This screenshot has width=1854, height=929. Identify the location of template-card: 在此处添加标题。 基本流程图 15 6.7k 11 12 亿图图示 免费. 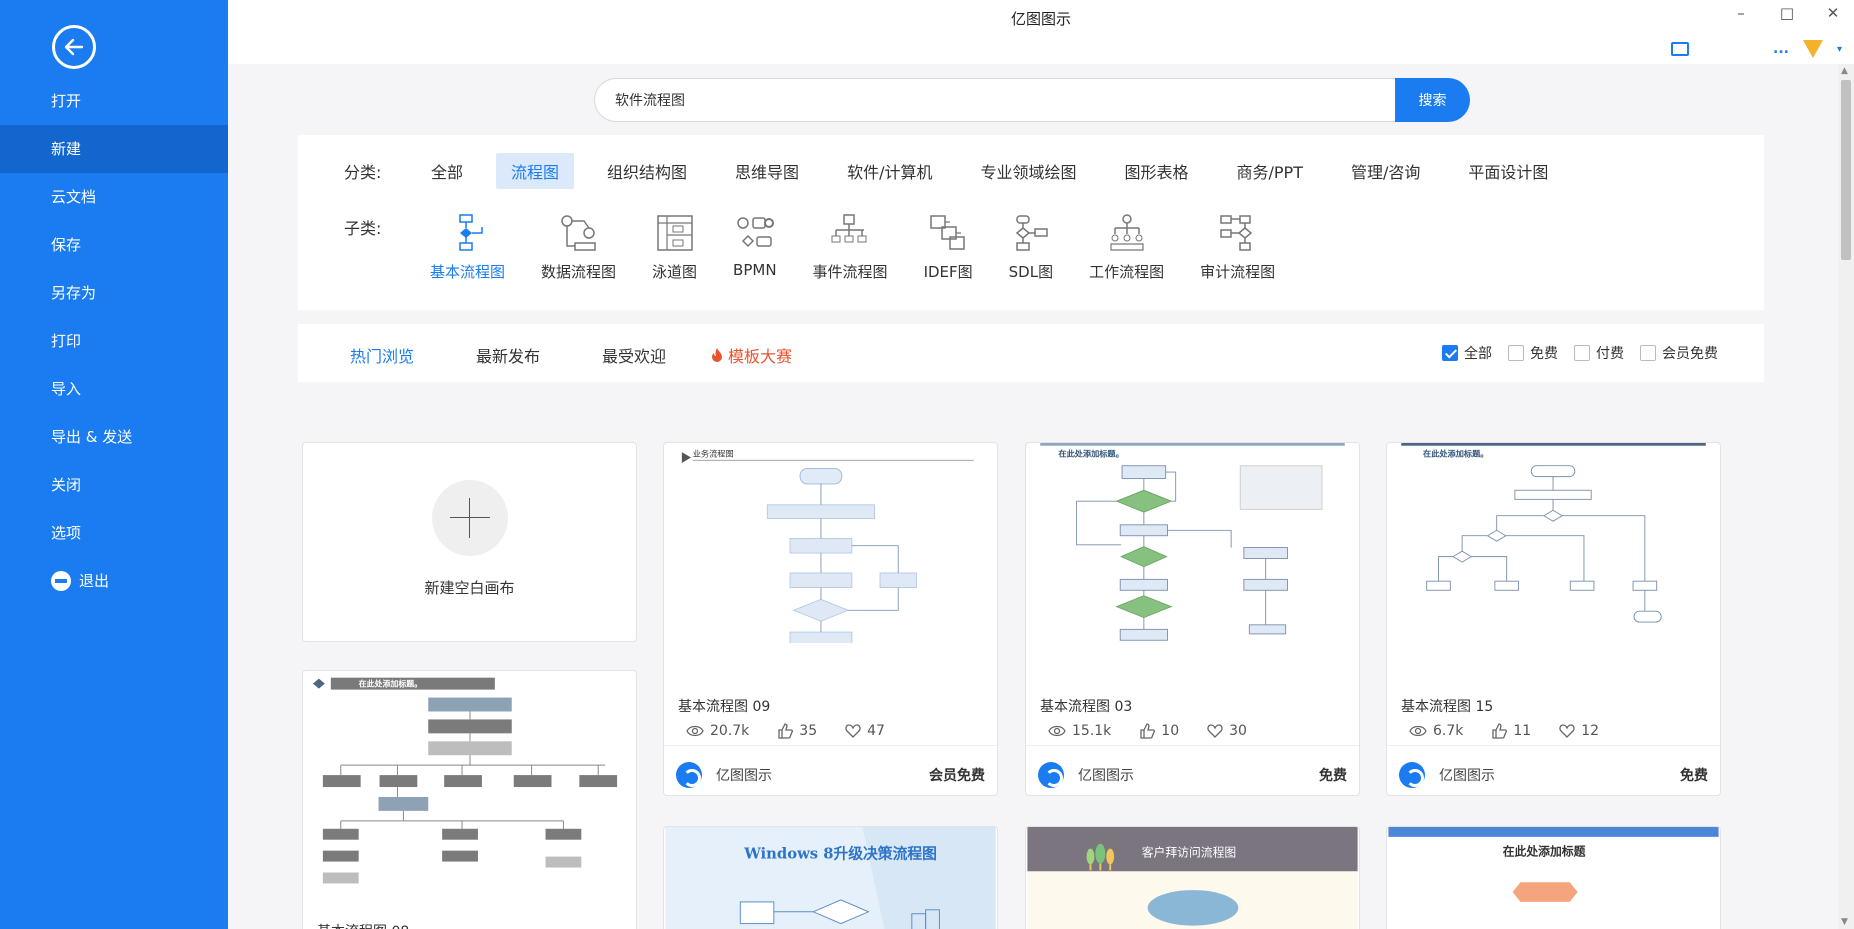
(1553, 619).